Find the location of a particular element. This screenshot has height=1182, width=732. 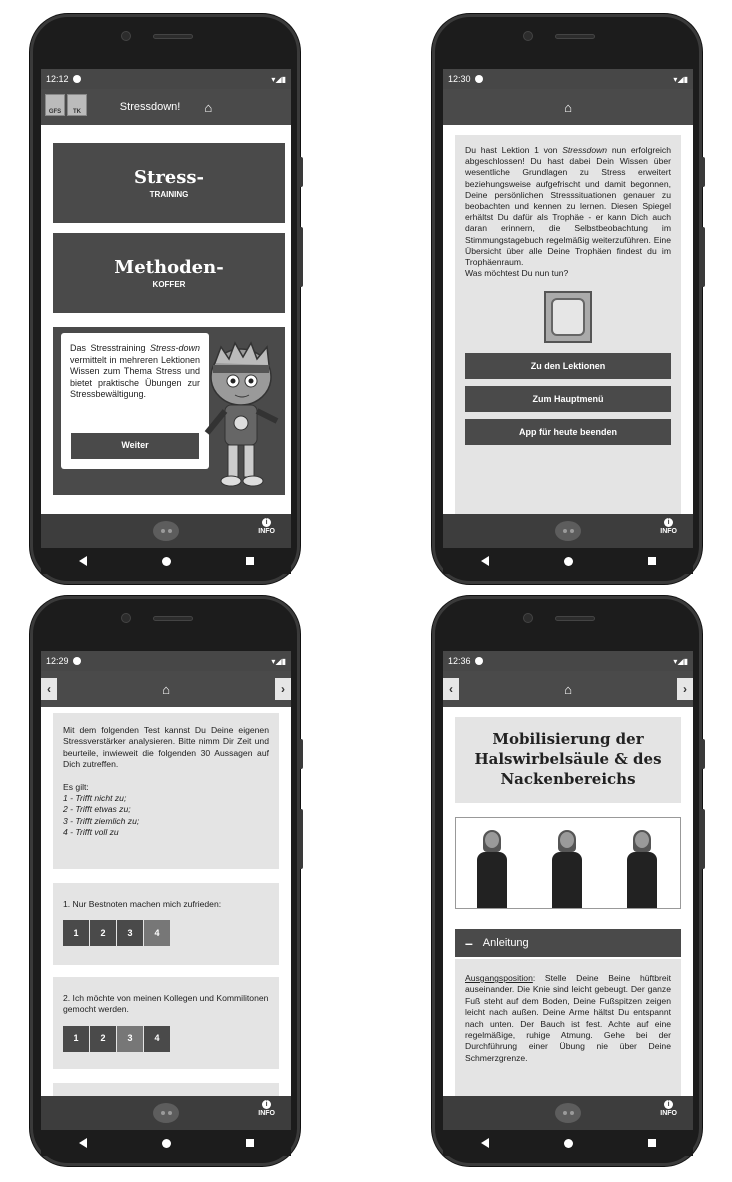

bubble-text: Das Stresstraining is located at coordinates (110, 348).